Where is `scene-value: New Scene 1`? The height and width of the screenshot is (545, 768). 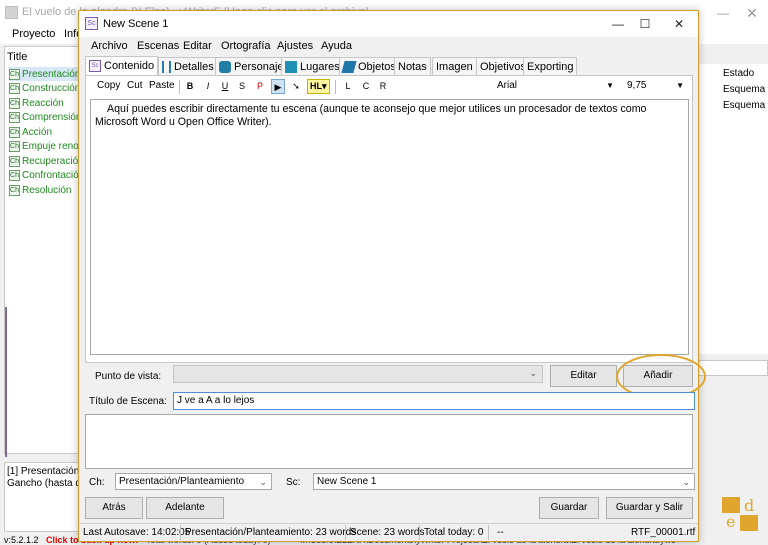
scene-value: New Scene 1 is located at coordinates (347, 481).